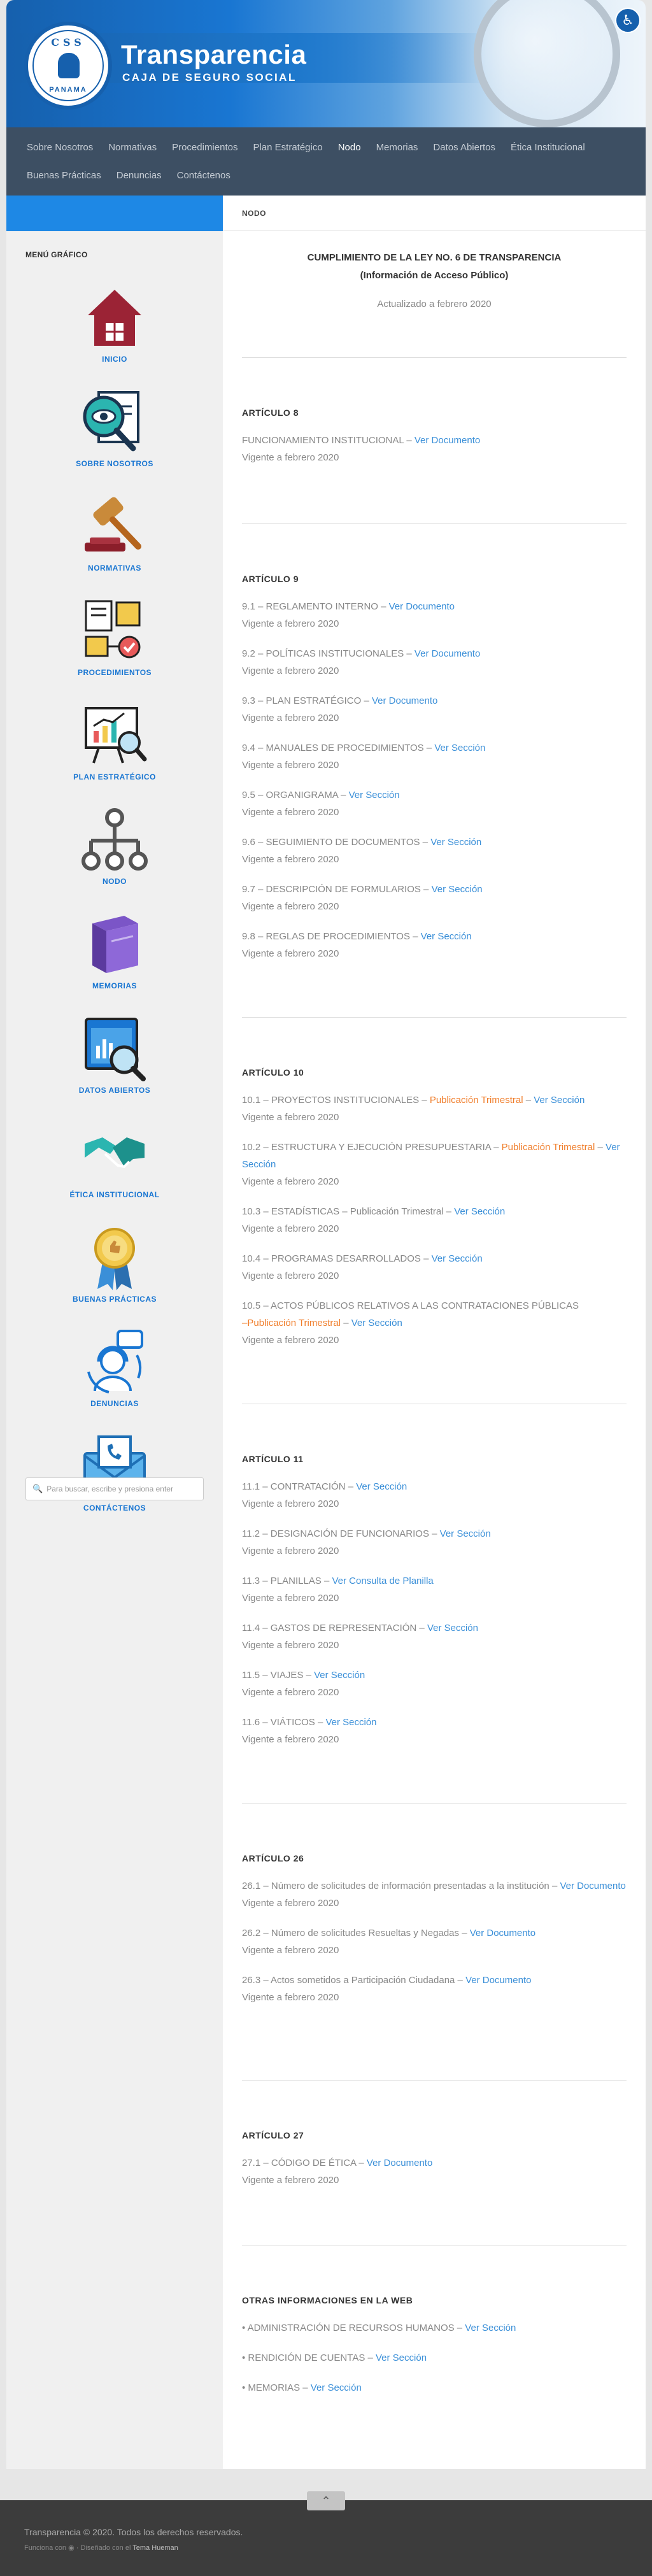 Image resolution: width=652 pixels, height=2576 pixels. I want to click on css-logo: CSS PANAMA, so click(68, 66).